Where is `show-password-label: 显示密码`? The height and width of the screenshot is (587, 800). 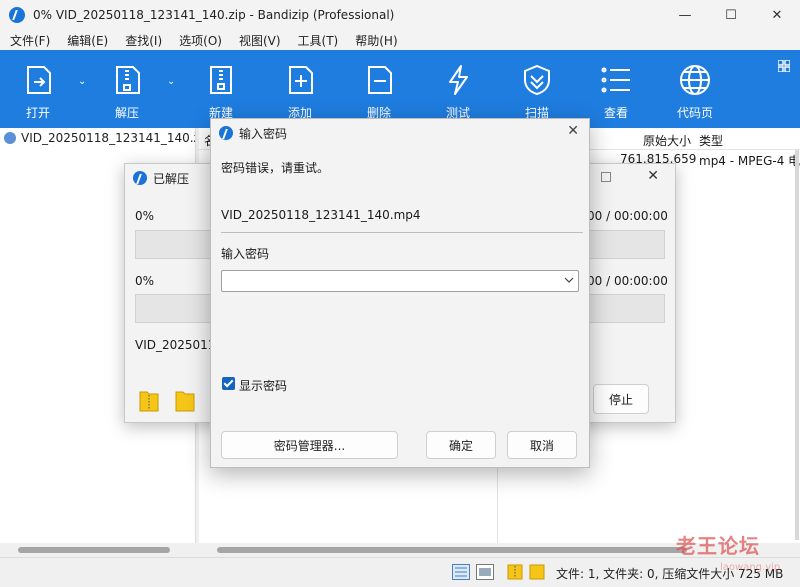
show-password-label: 显示密码 is located at coordinates (263, 385).